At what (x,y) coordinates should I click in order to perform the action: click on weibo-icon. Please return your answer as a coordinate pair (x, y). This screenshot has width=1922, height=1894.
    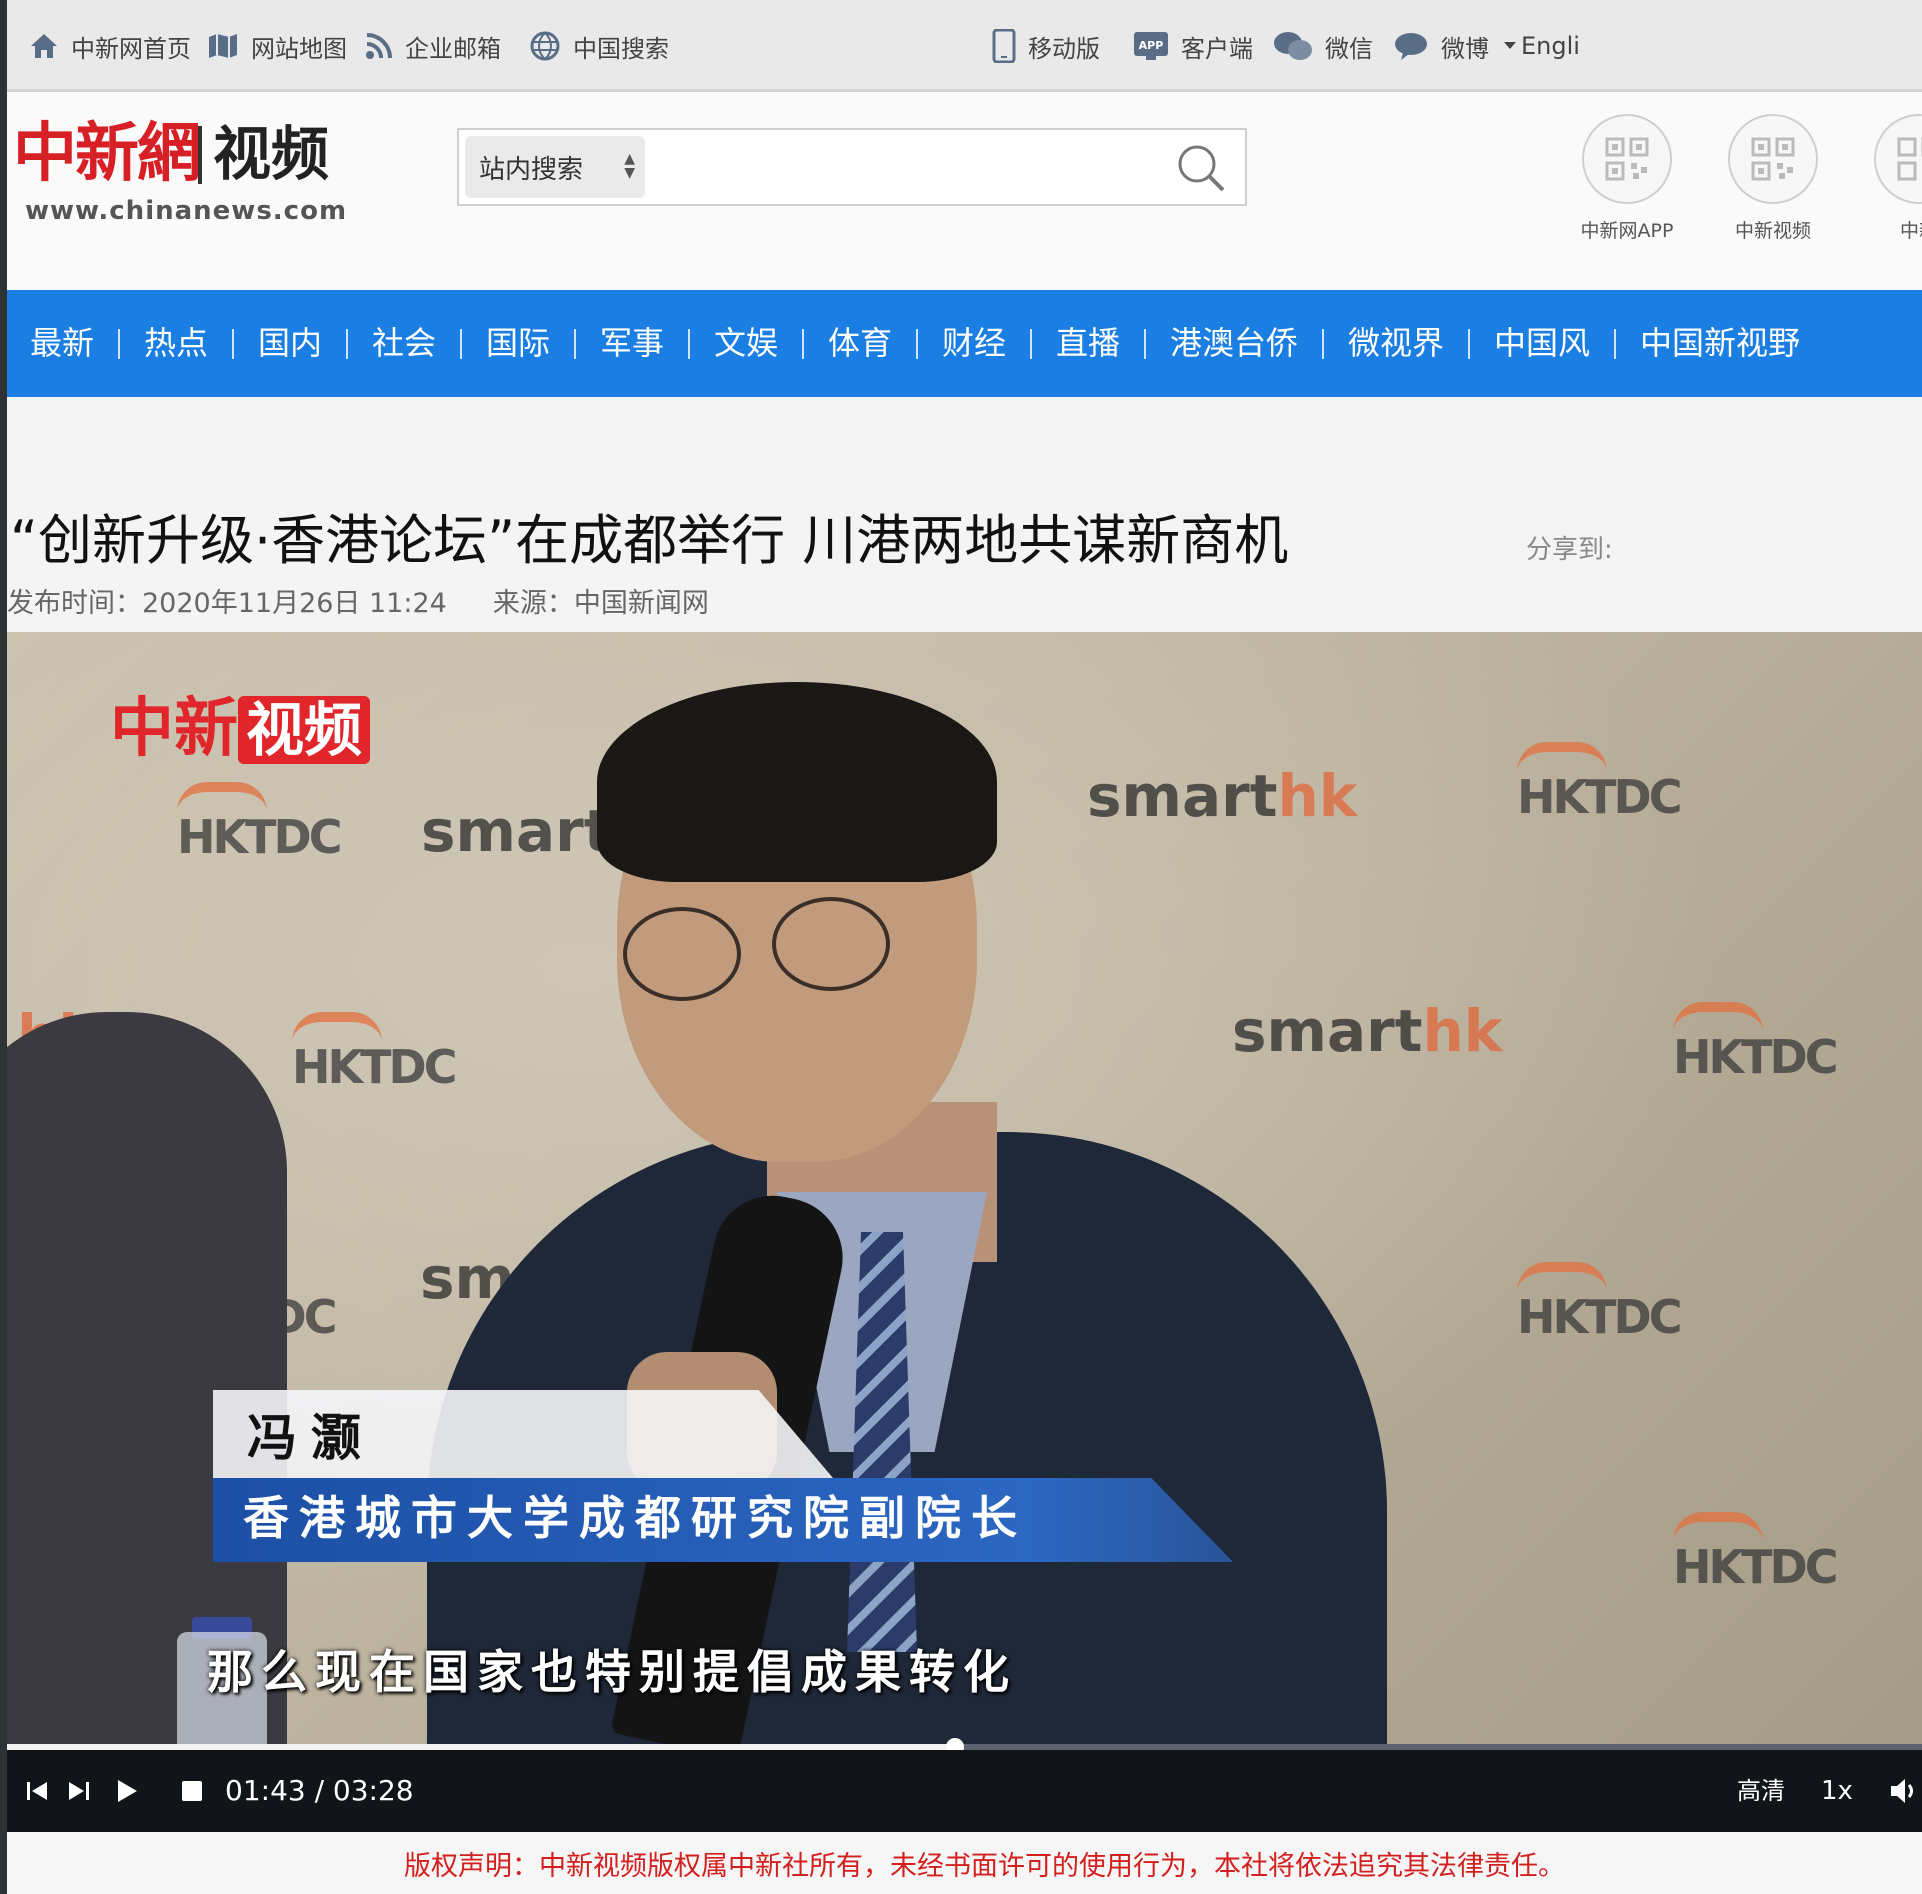
    Looking at the image, I should click on (1411, 46).